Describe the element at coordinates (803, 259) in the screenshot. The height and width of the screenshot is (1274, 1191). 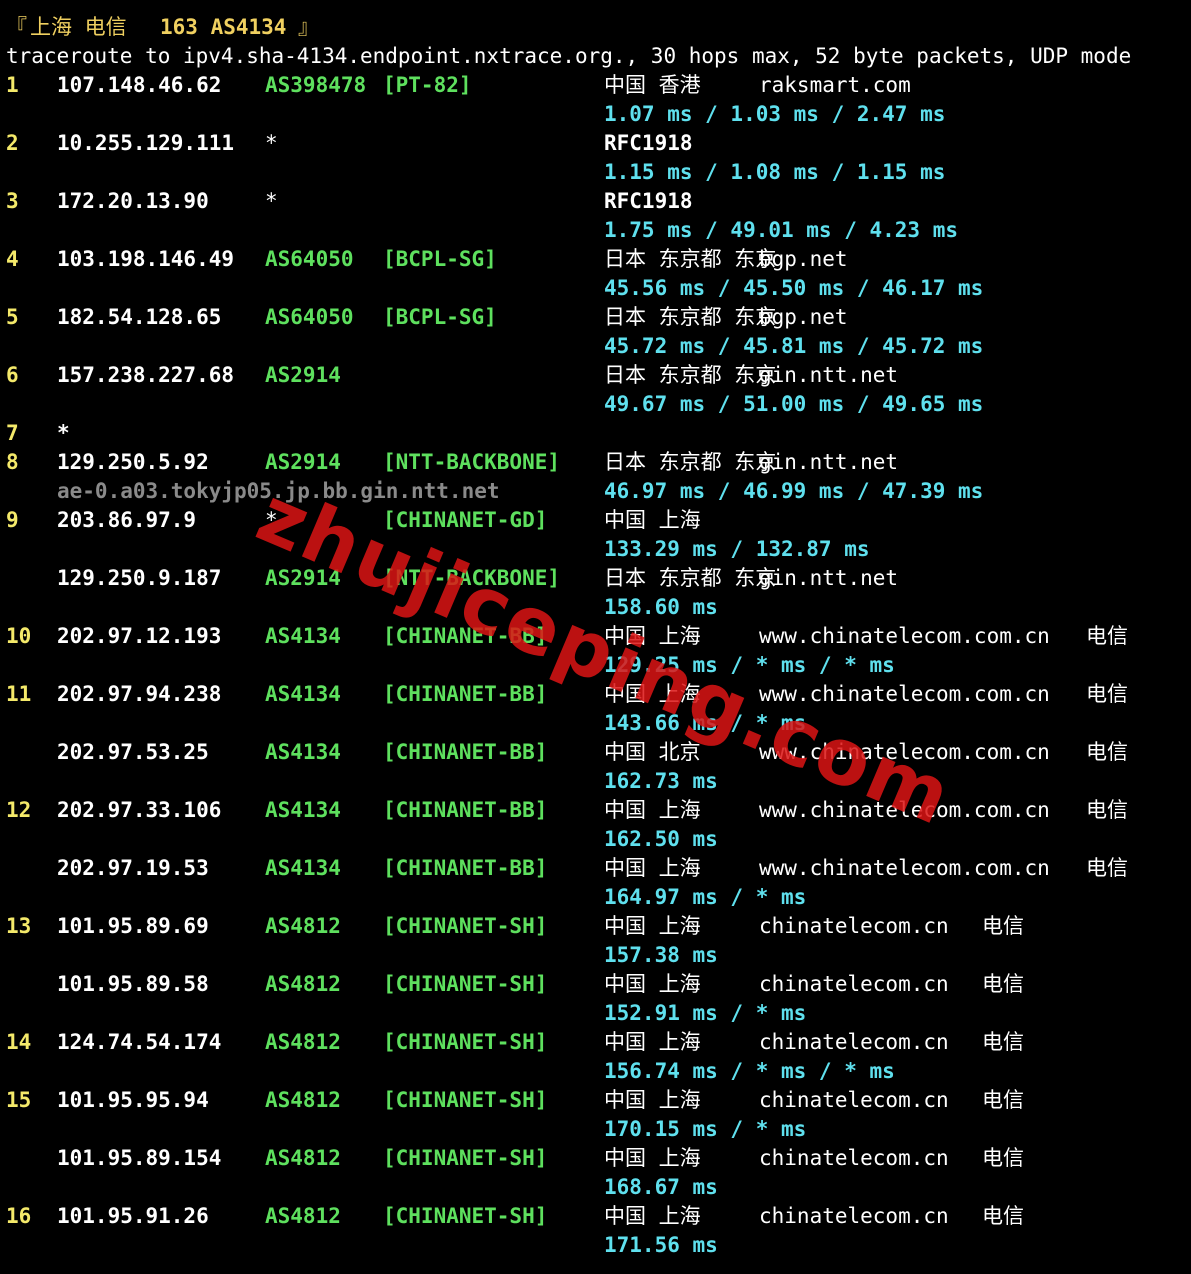
I see `hop-domain: bgp.net` at that location.